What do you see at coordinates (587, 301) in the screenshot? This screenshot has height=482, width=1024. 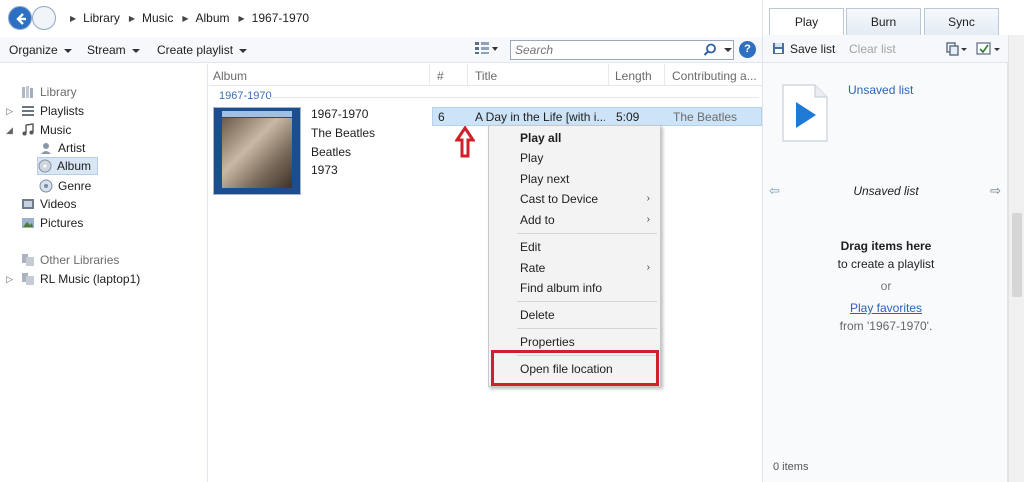 I see `menu-separator` at bounding box center [587, 301].